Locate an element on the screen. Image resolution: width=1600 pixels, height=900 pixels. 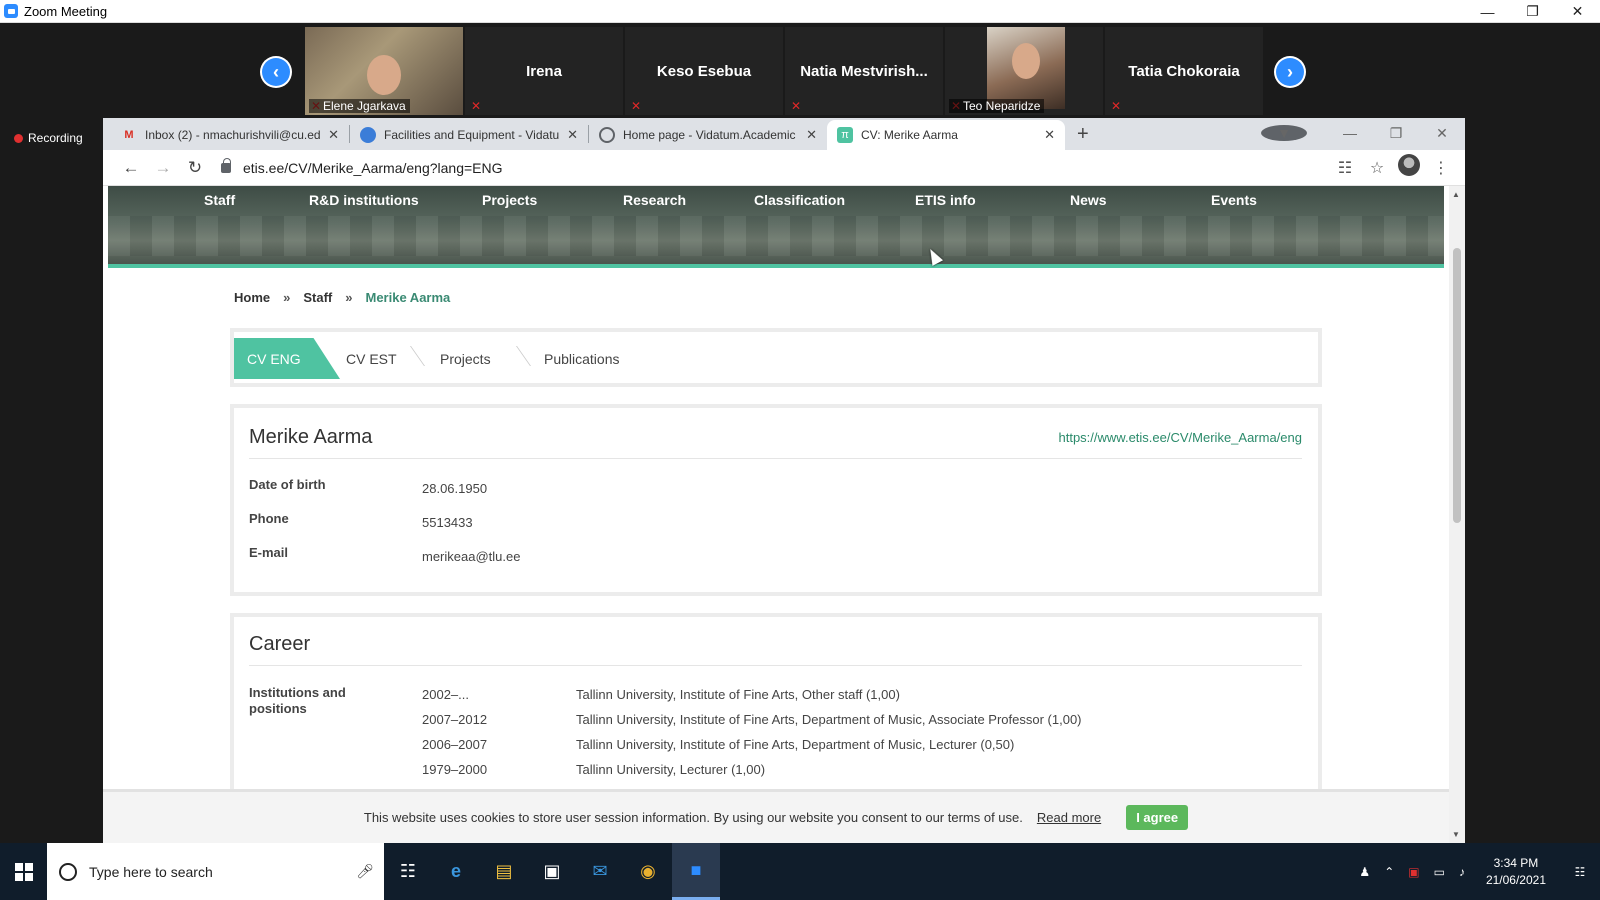
institutions-label: Institutions and positions is located at coordinates (297, 700).